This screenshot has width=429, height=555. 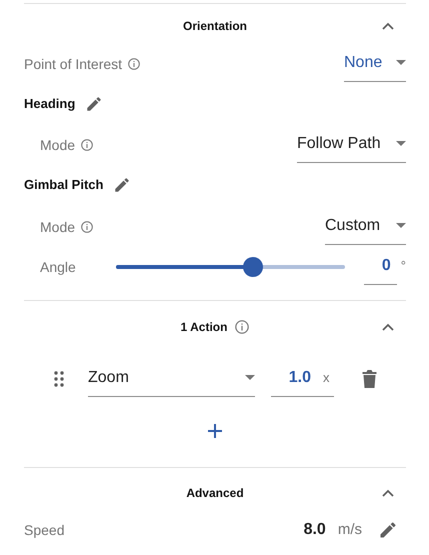 What do you see at coordinates (351, 145) in the screenshot?
I see `dropdown: Follow Path` at bounding box center [351, 145].